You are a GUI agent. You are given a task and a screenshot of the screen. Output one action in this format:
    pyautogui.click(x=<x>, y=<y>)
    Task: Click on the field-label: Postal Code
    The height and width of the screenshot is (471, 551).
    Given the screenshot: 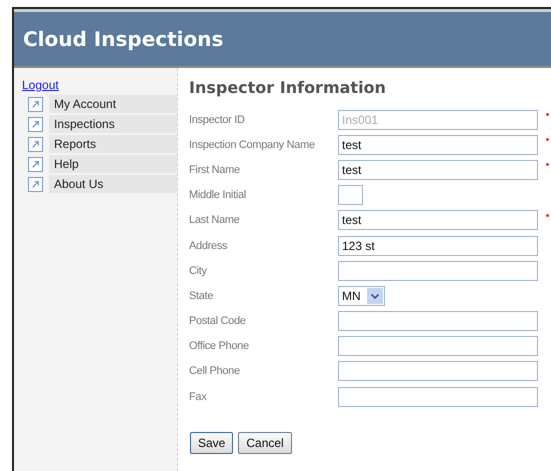 What is the action you would take?
    pyautogui.click(x=218, y=321)
    